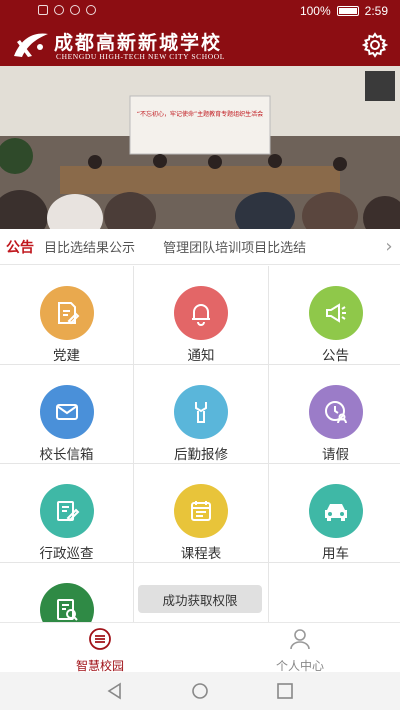 Image resolution: width=400 pixels, height=710 pixels. I want to click on grid-item-document-search, so click(66, 592).